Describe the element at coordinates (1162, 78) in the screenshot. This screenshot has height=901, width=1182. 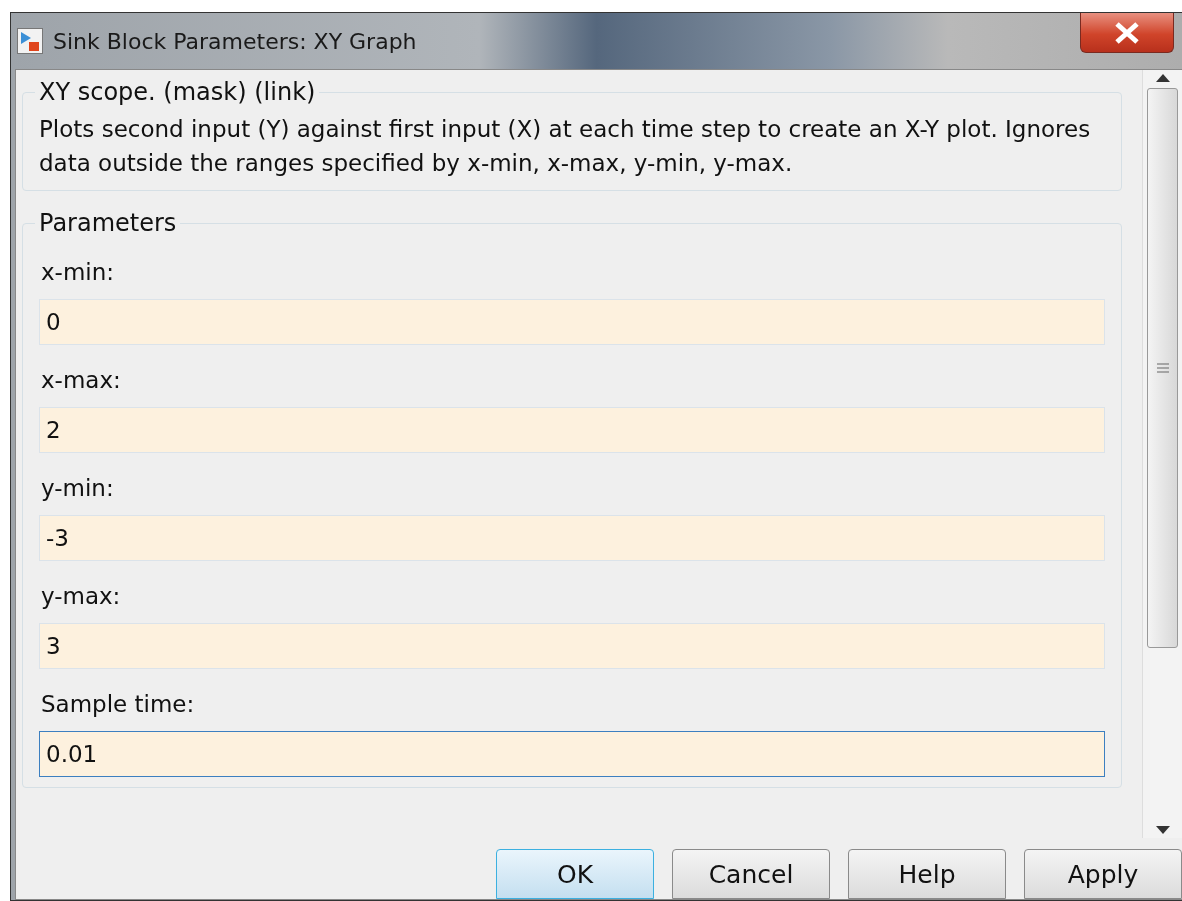
I see `scroll-up-icon` at that location.